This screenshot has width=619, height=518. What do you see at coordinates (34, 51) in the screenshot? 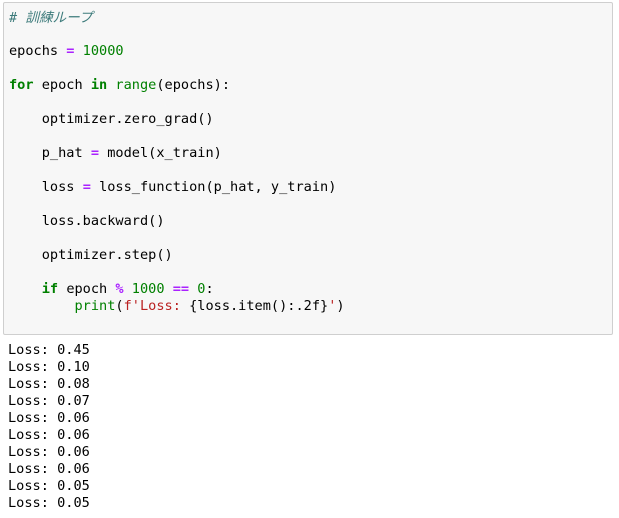
I see `code-variable: epochs` at bounding box center [34, 51].